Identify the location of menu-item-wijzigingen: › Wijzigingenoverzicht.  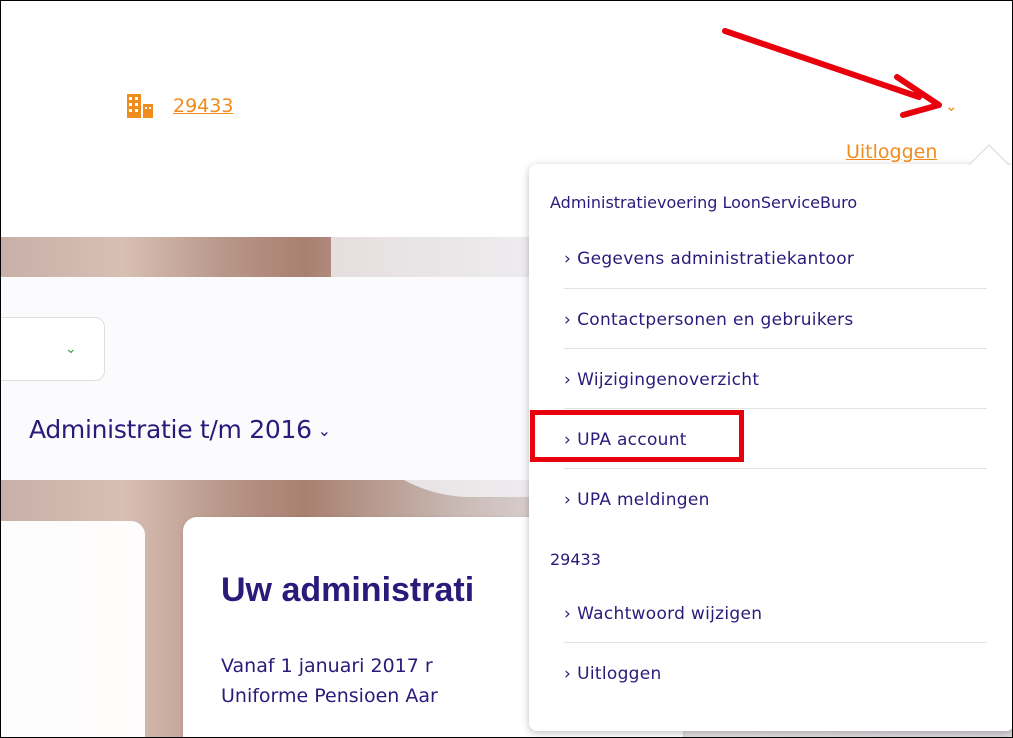
(661, 380).